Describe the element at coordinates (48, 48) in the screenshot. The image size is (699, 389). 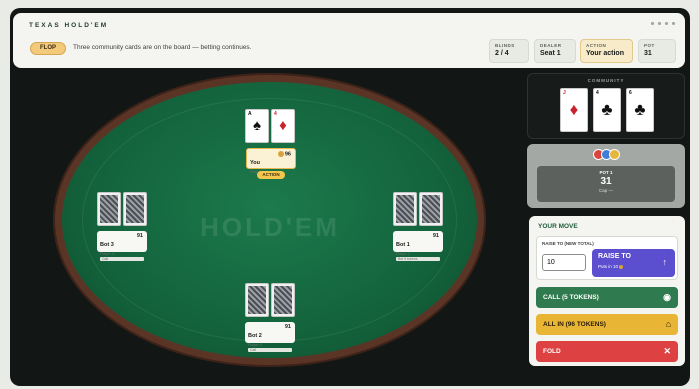
I see `phase-badge: FLOP` at that location.